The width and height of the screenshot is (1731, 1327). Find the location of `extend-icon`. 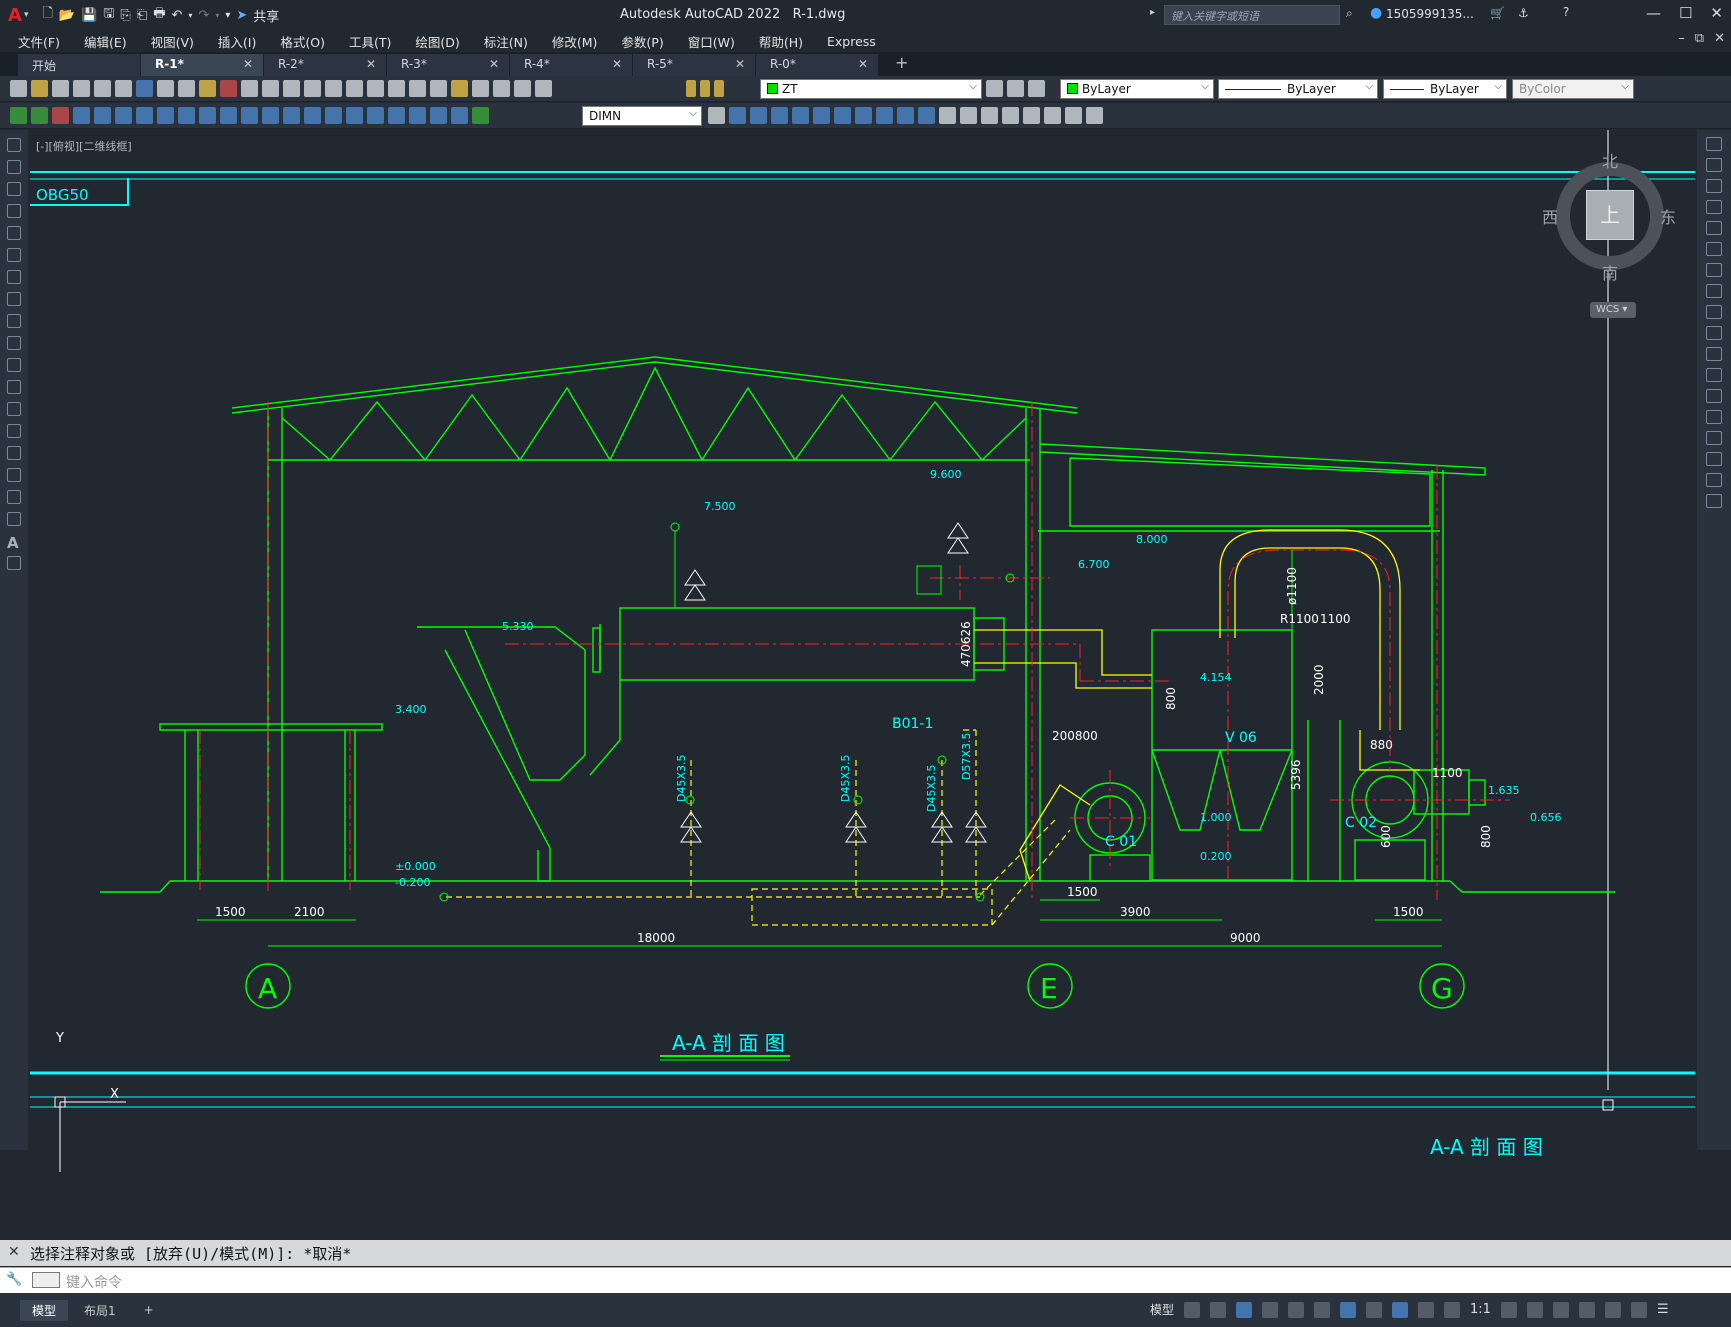

extend-icon is located at coordinates (1714, 354).